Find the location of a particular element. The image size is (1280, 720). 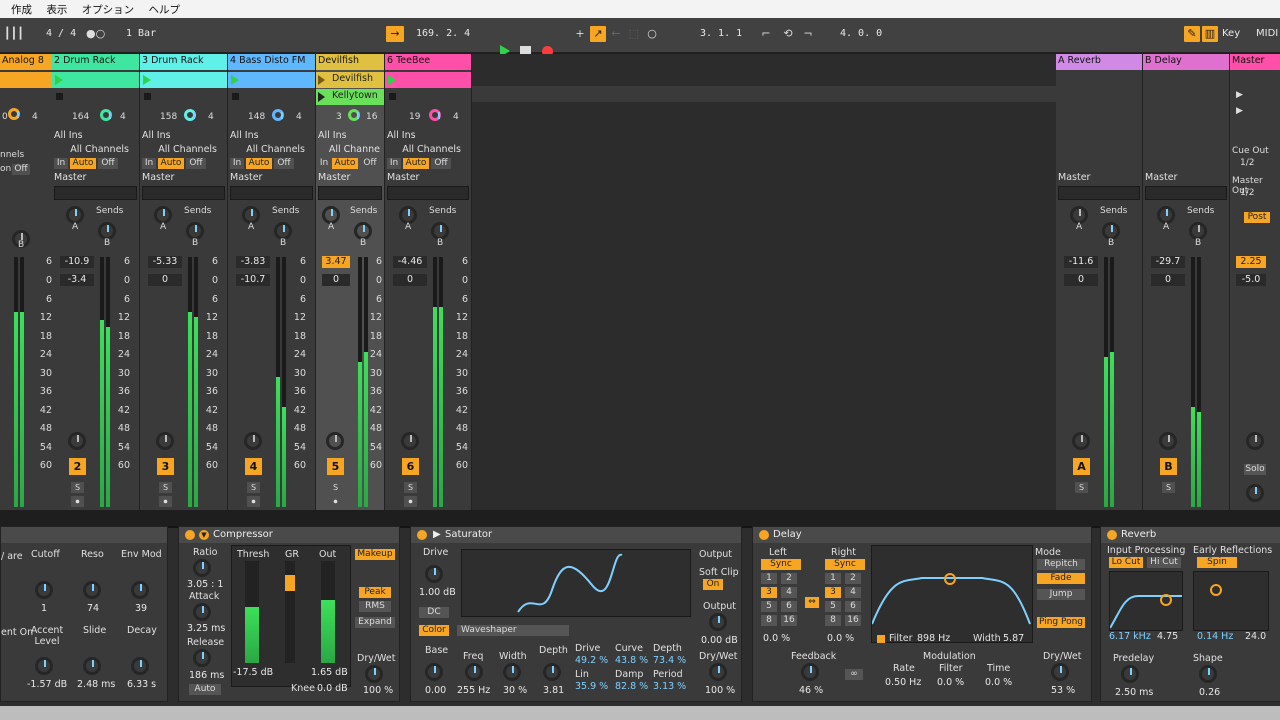

feedback-knob is located at coordinates (810, 672).